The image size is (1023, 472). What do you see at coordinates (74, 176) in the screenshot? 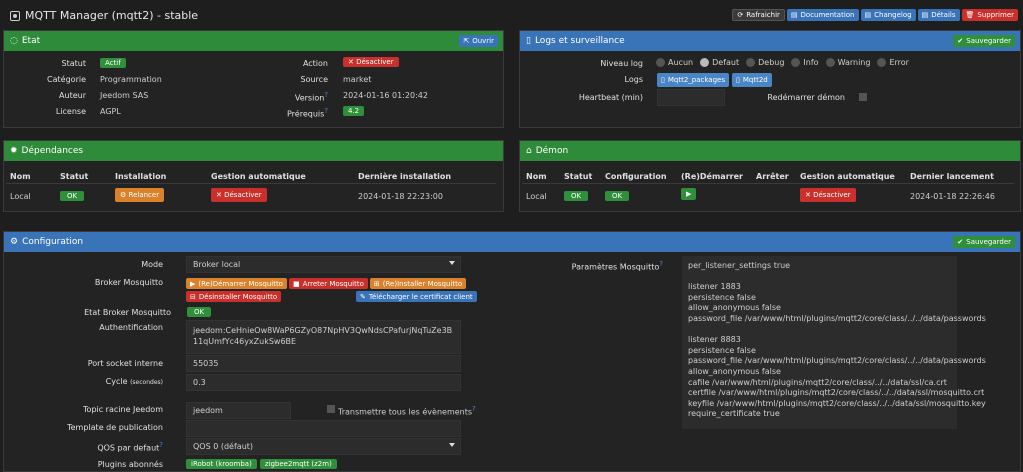
I see `deps-col-statut: Statut` at bounding box center [74, 176].